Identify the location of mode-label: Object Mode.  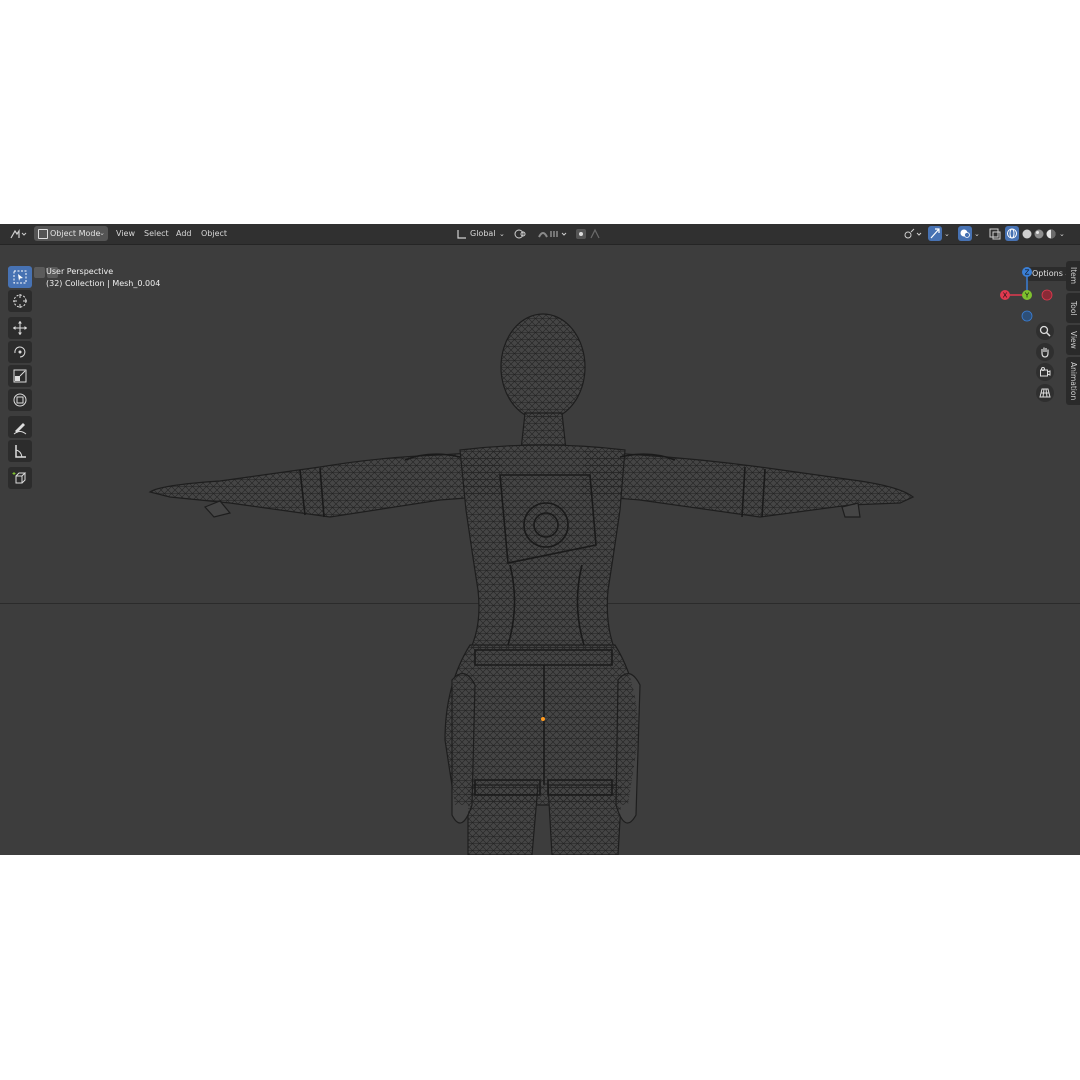
(75, 233).